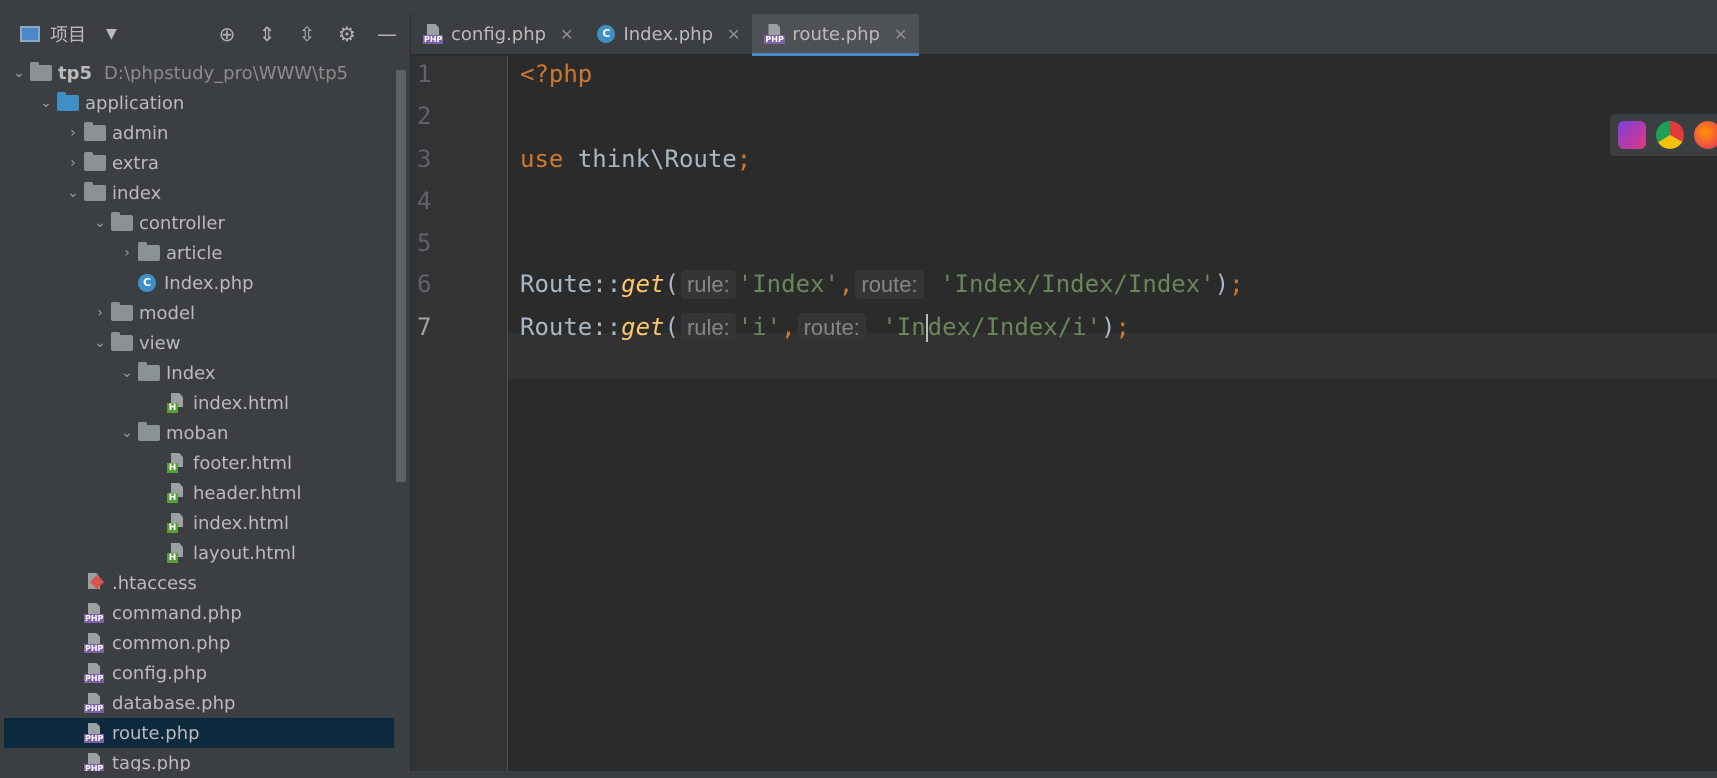 The image size is (1717, 778). What do you see at coordinates (1108, 327) in the screenshot?
I see `close-paren: )` at bounding box center [1108, 327].